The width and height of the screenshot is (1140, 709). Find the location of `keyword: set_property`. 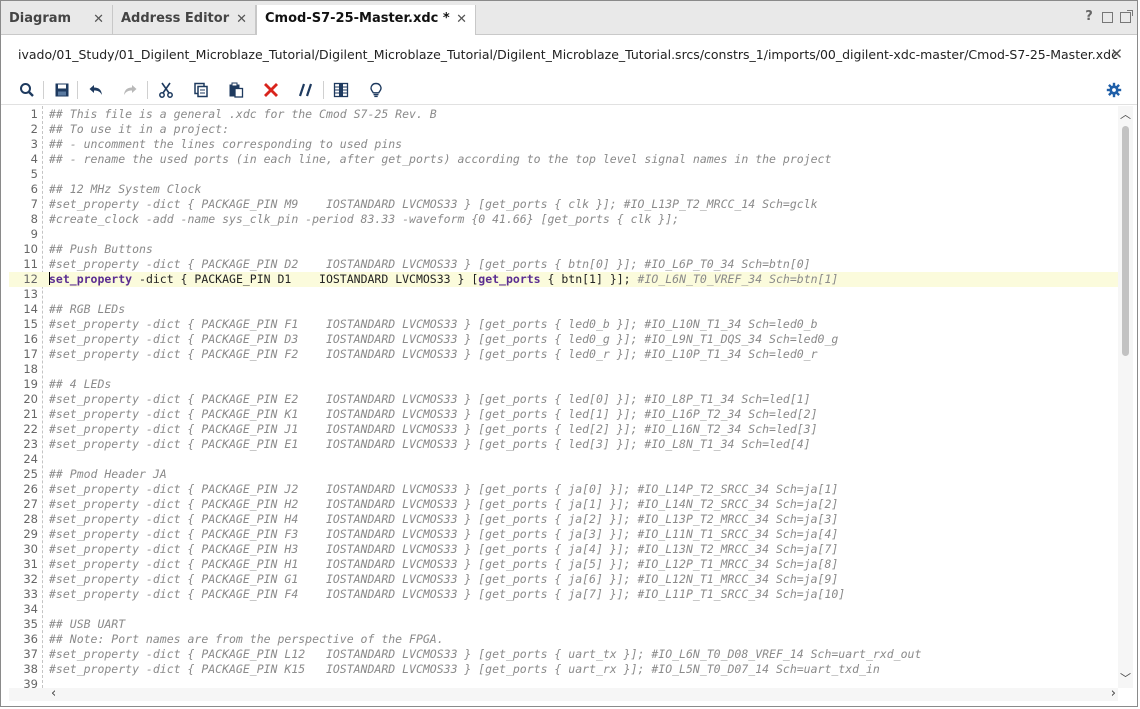

keyword: set_property is located at coordinates (91, 279).